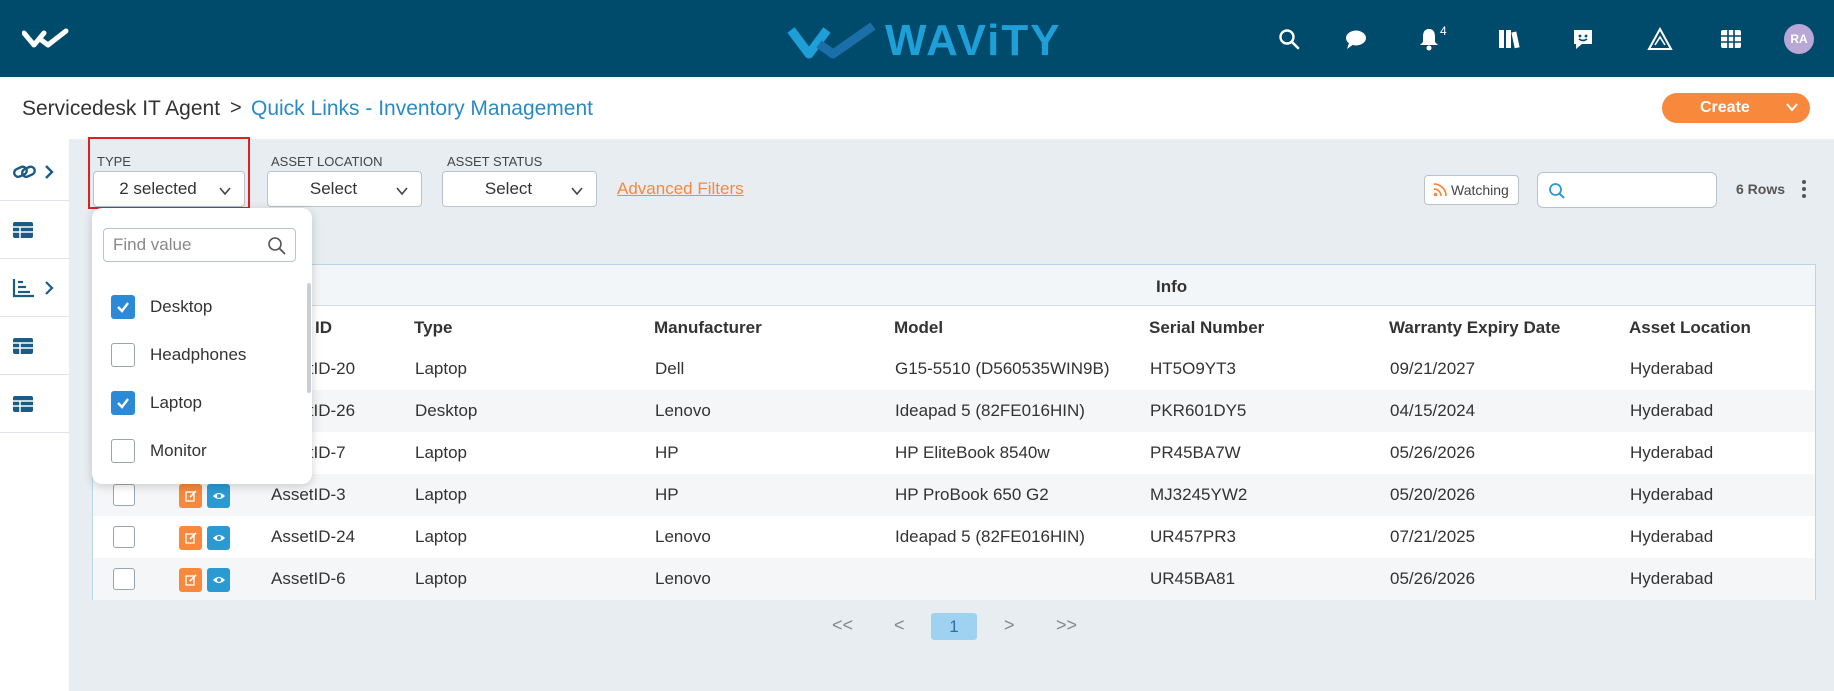  I want to click on watching-button: Watching, so click(1471, 190).